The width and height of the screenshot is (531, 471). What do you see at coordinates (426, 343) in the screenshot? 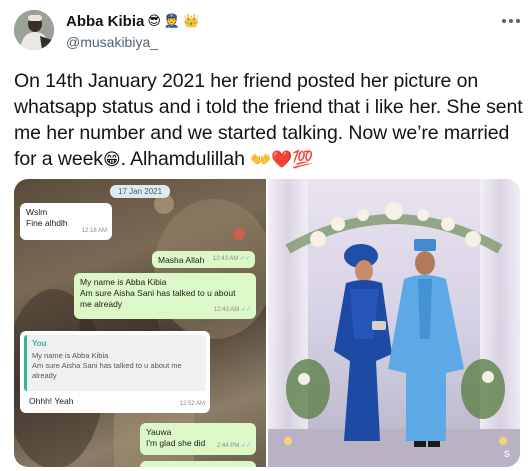
I see `groom-figure` at bounding box center [426, 343].